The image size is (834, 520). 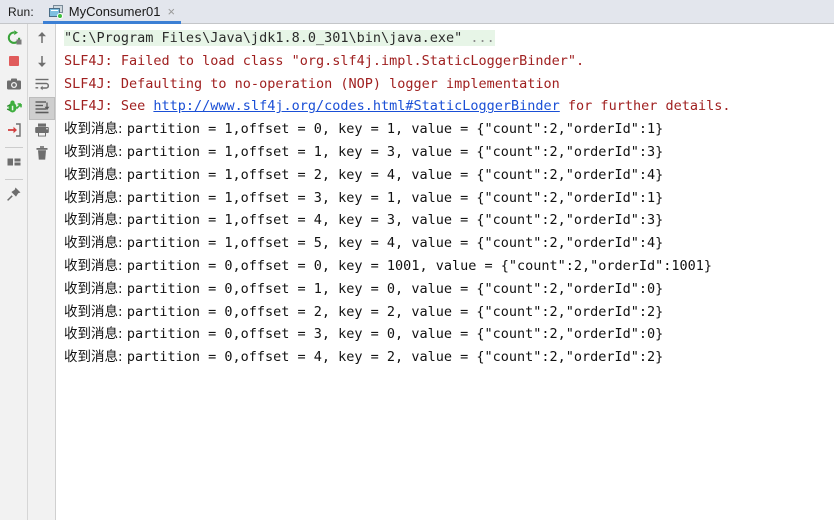 I want to click on pin-button, so click(x=14, y=195).